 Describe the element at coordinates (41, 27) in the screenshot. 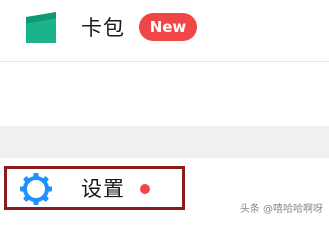

I see `card-wallet-icon` at that location.